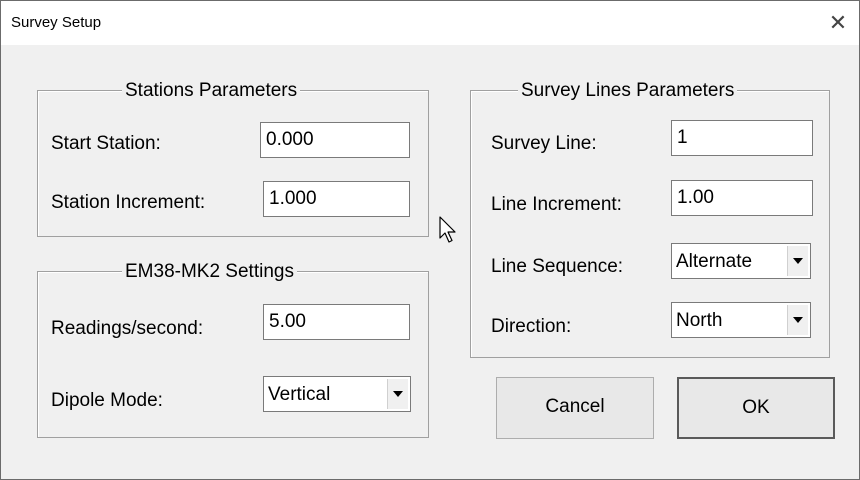 The width and height of the screenshot is (860, 480). I want to click on station-increment-field, so click(336, 199).